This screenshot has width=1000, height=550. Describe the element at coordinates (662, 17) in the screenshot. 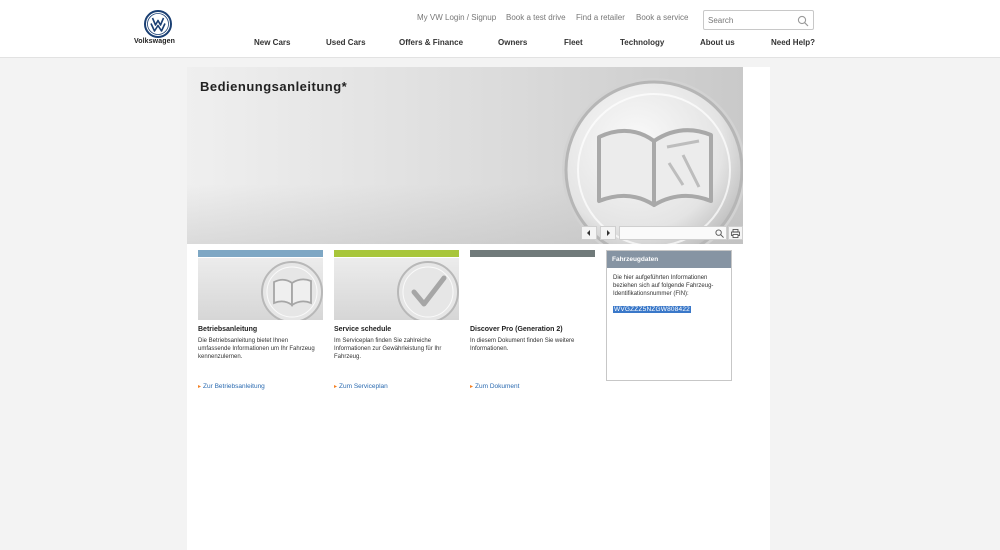

I see `book-service-link: Book a service` at that location.